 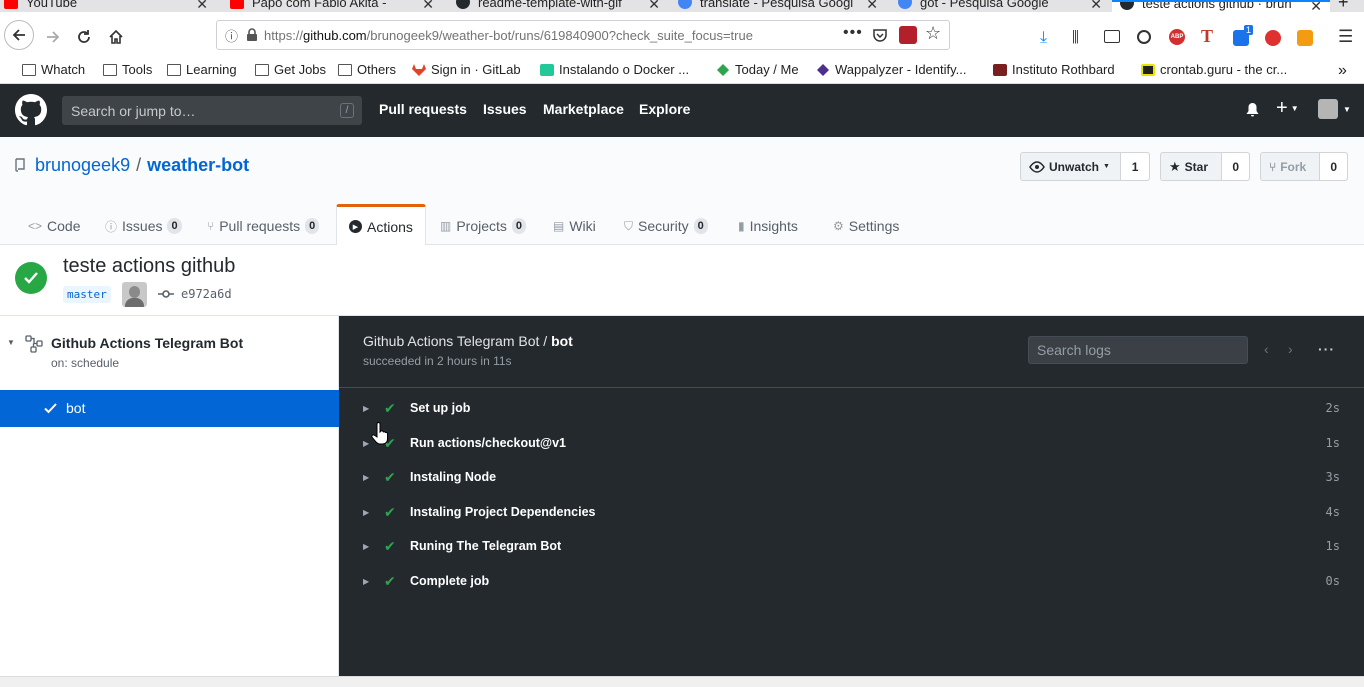 I want to click on kebab-menu-icon: ···, so click(x=1326, y=349).